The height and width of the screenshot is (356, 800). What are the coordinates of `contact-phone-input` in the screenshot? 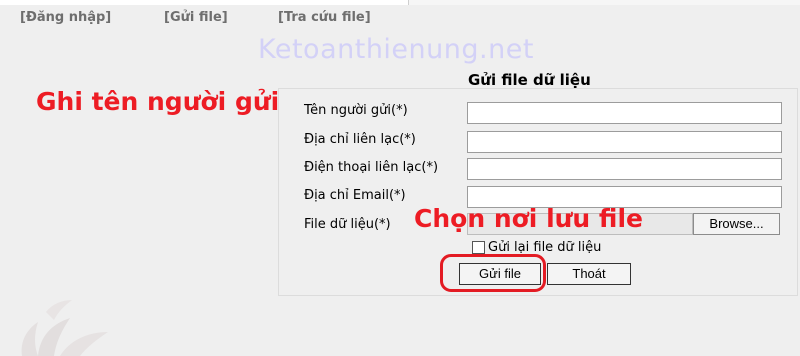 It's located at (624, 169).